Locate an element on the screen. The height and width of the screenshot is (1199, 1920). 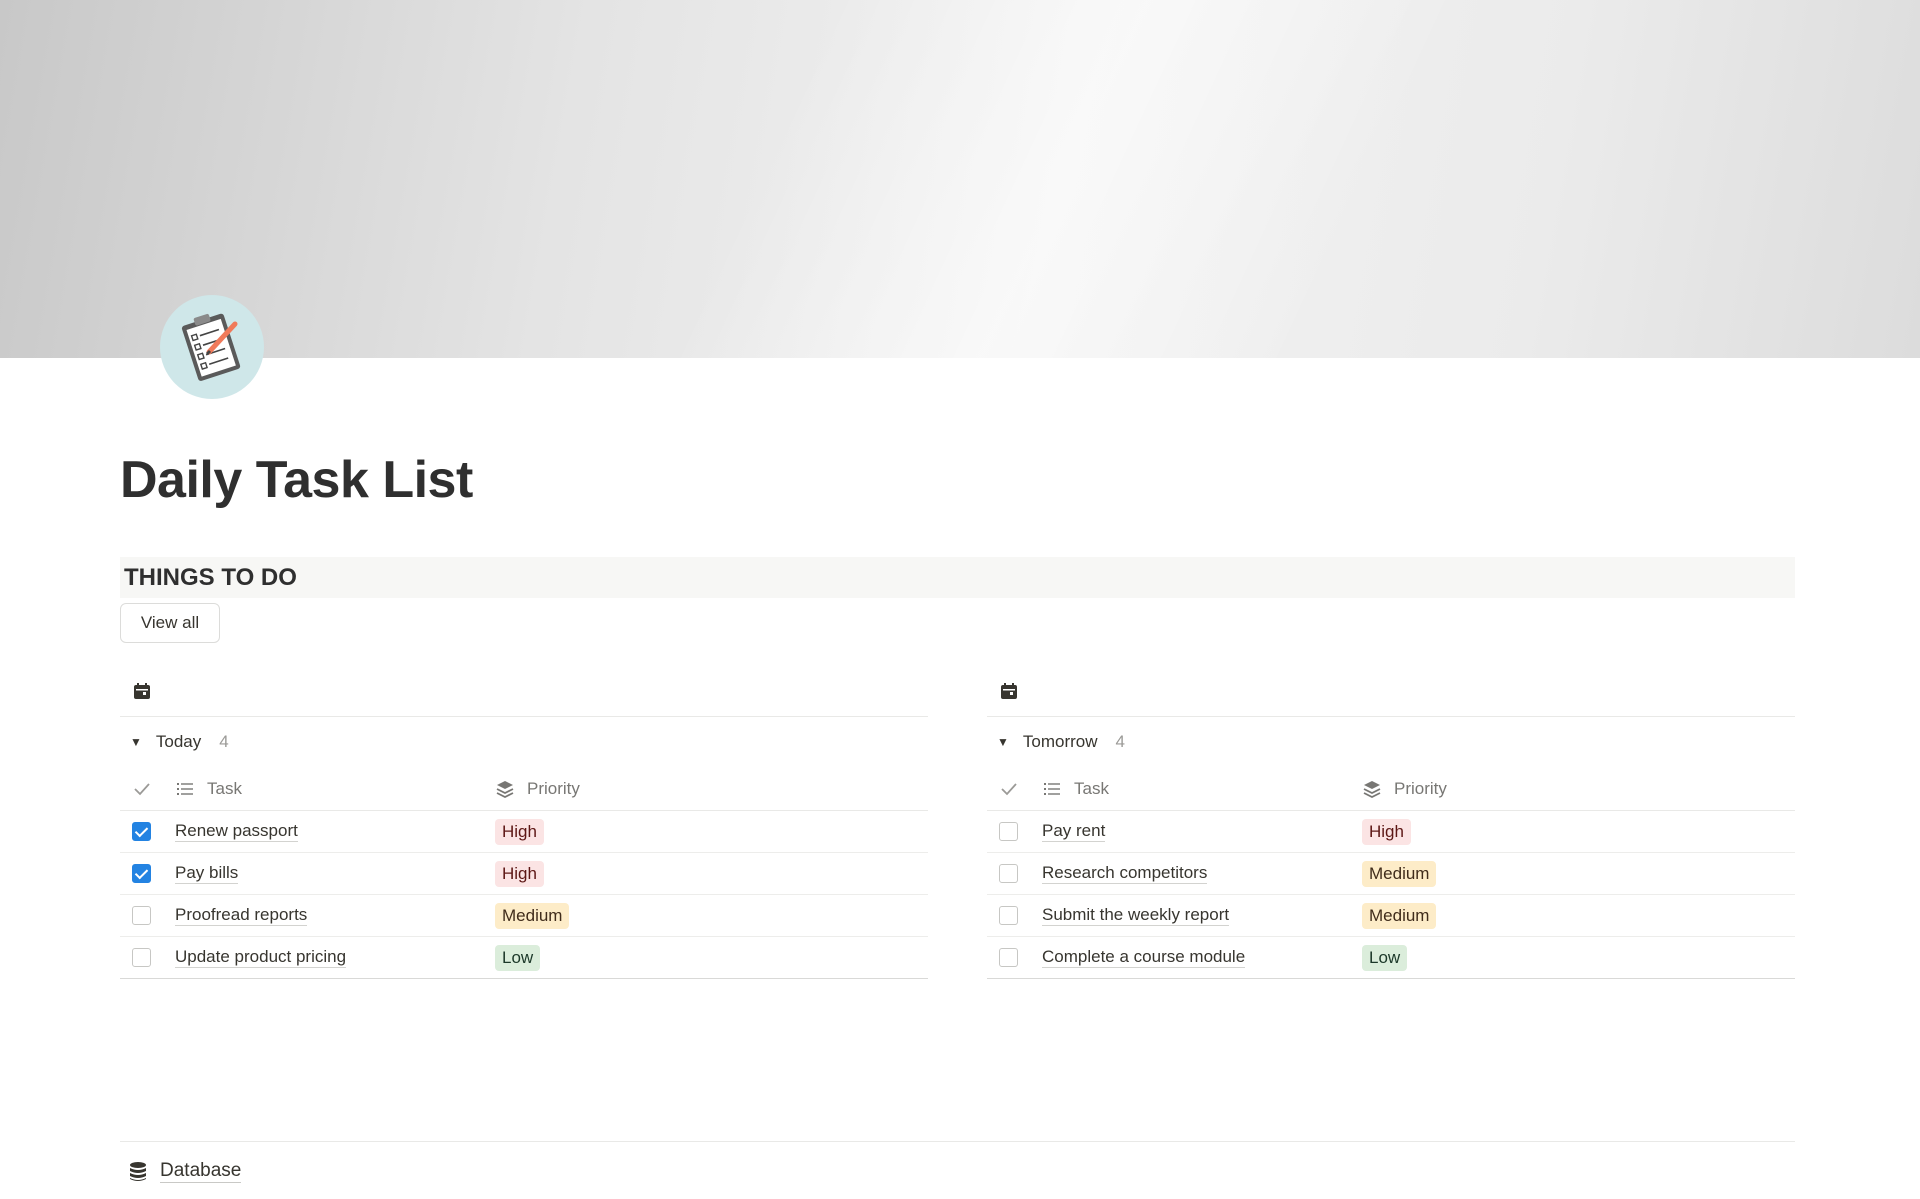
view-all-button: View all is located at coordinates (170, 623).